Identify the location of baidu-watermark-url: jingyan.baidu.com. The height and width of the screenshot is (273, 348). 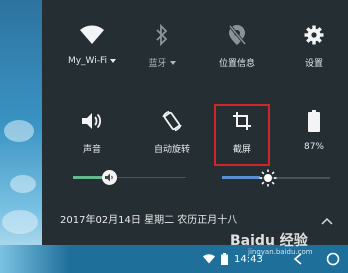
(280, 252).